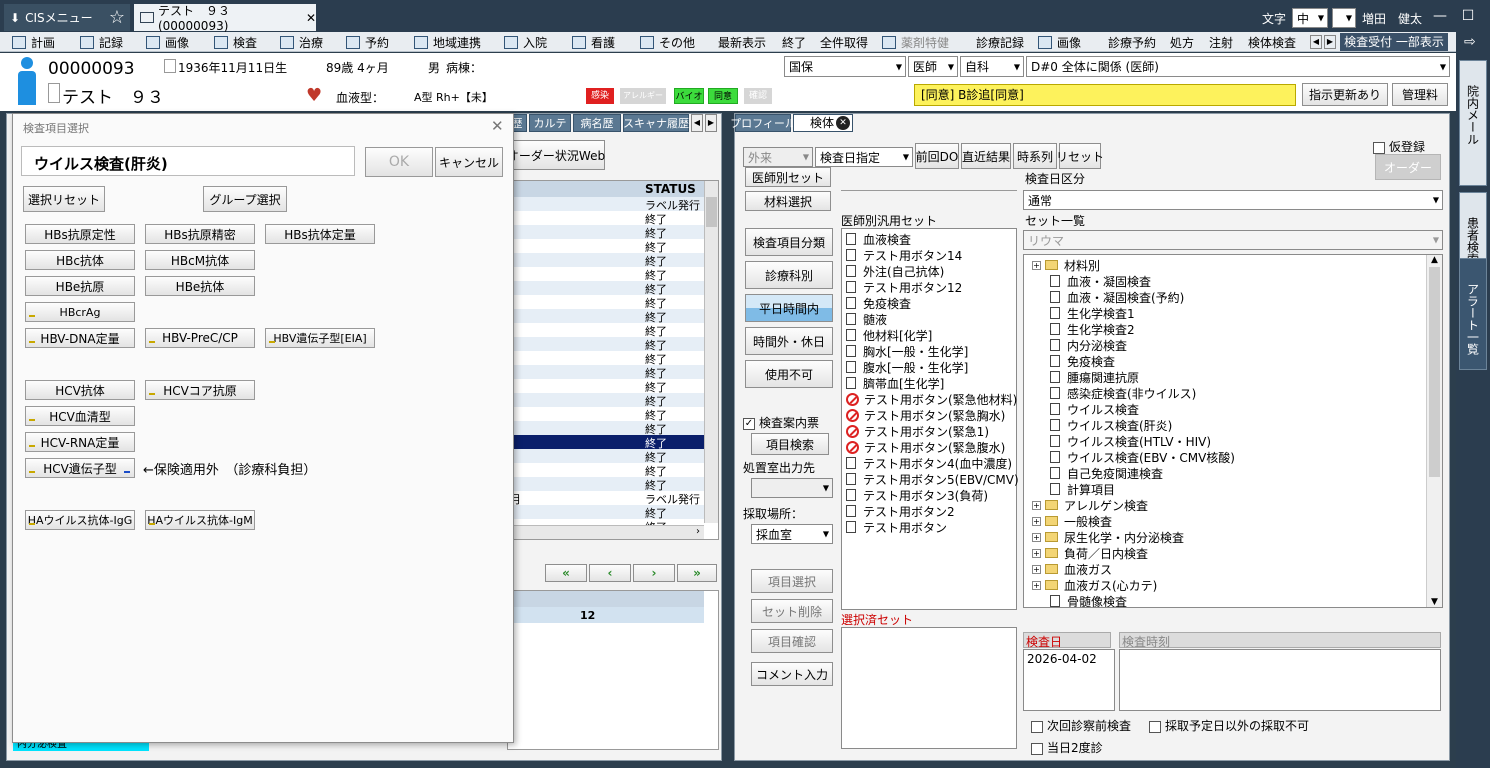 The width and height of the screenshot is (1490, 768). Describe the element at coordinates (723, 96) in the screenshot. I see `tag-consent: 同意` at that location.